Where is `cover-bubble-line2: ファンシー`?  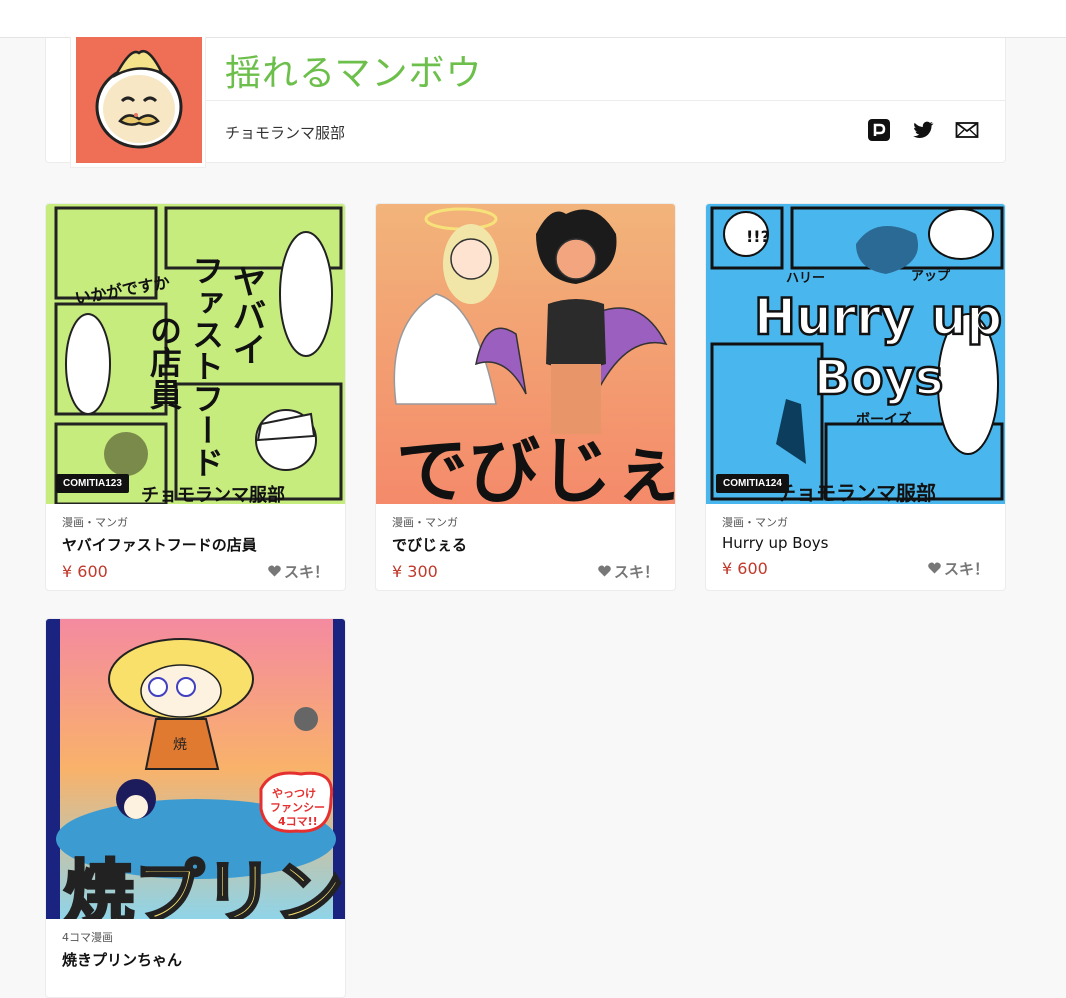
cover-bubble-line2: ファンシー is located at coordinates (297, 807).